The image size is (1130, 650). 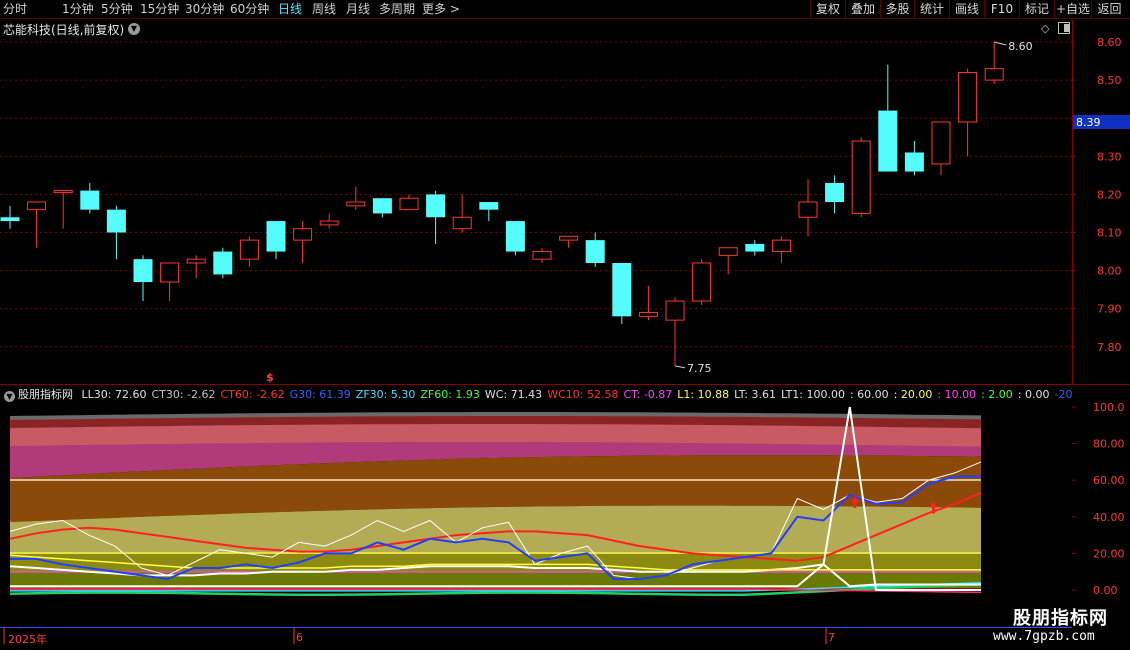 I want to click on ind-axis-label: 100.0, so click(x=1109, y=407).